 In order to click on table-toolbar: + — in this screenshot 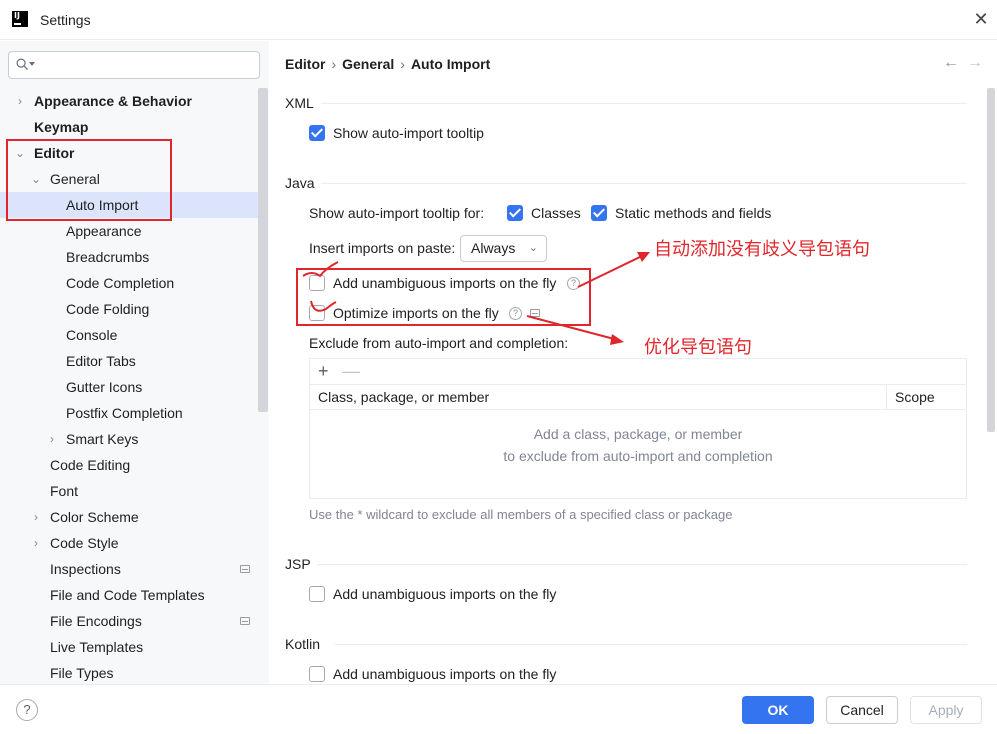, I will do `click(638, 372)`.